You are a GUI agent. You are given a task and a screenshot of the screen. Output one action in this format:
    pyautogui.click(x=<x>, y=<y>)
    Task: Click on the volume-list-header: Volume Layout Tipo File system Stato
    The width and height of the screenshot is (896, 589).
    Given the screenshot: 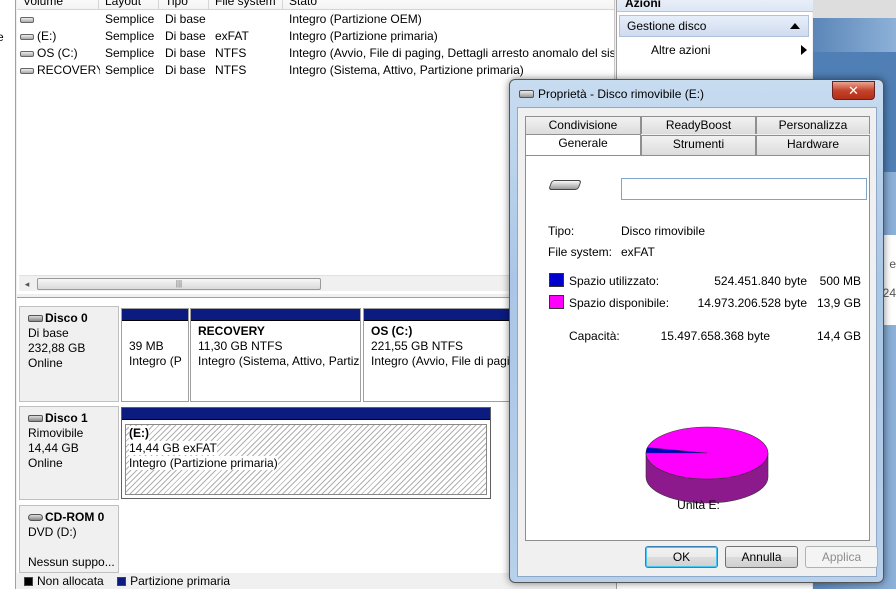 What is the action you would take?
    pyautogui.click(x=315, y=5)
    